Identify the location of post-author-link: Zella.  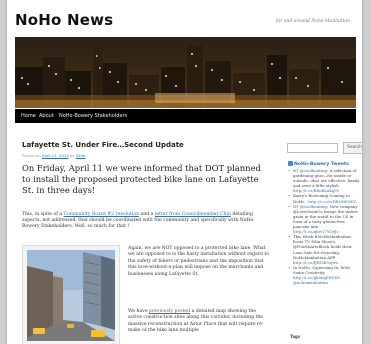
(80, 155).